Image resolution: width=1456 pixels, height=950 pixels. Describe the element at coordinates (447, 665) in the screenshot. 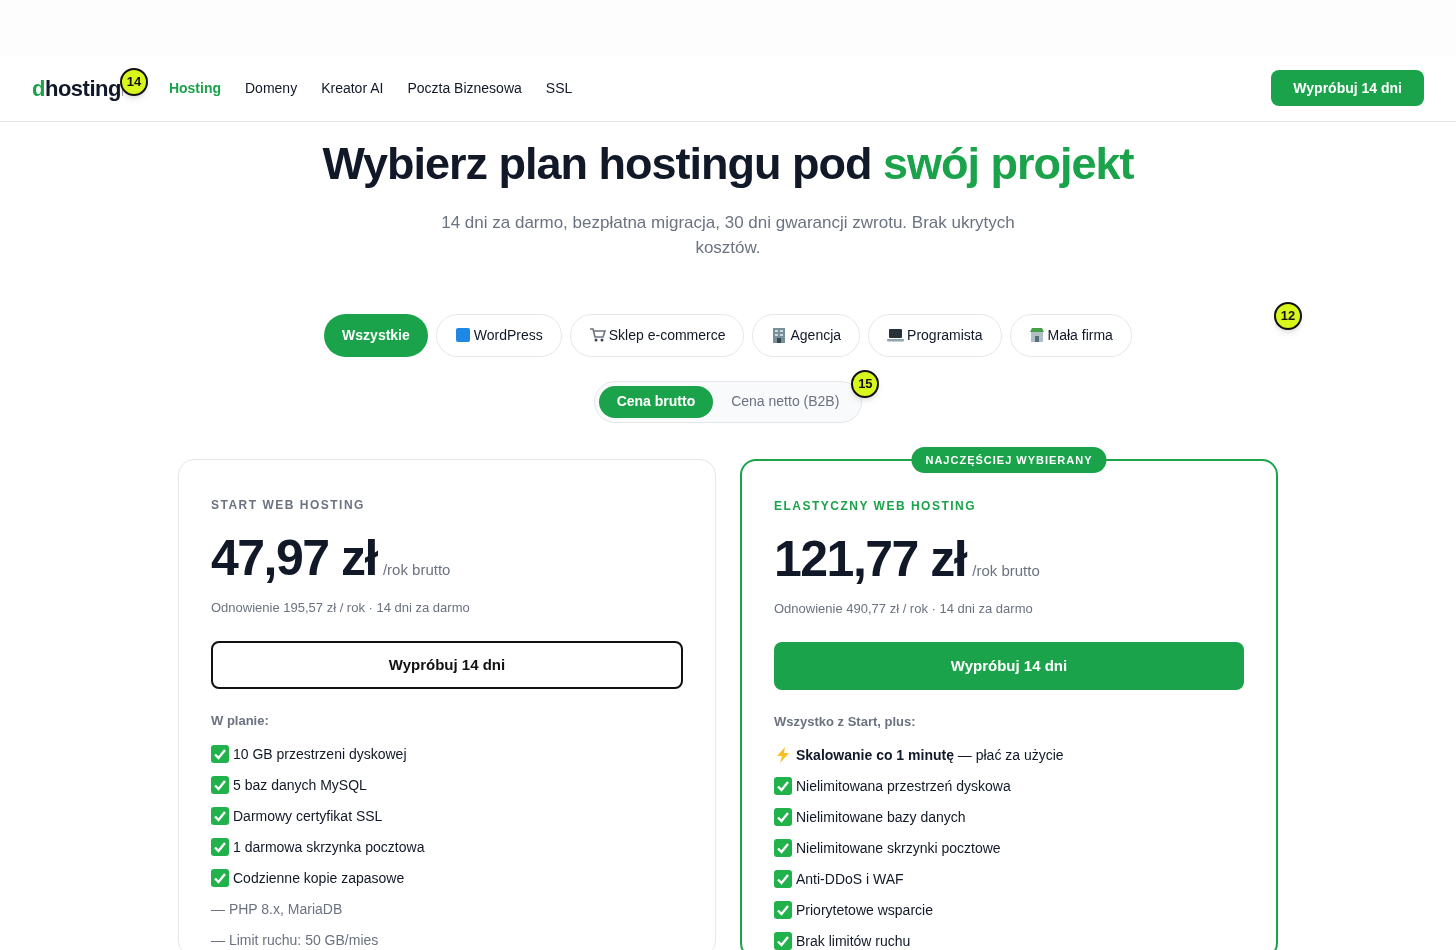

I see `trial-button: Wypróbuj 14 dni` at that location.